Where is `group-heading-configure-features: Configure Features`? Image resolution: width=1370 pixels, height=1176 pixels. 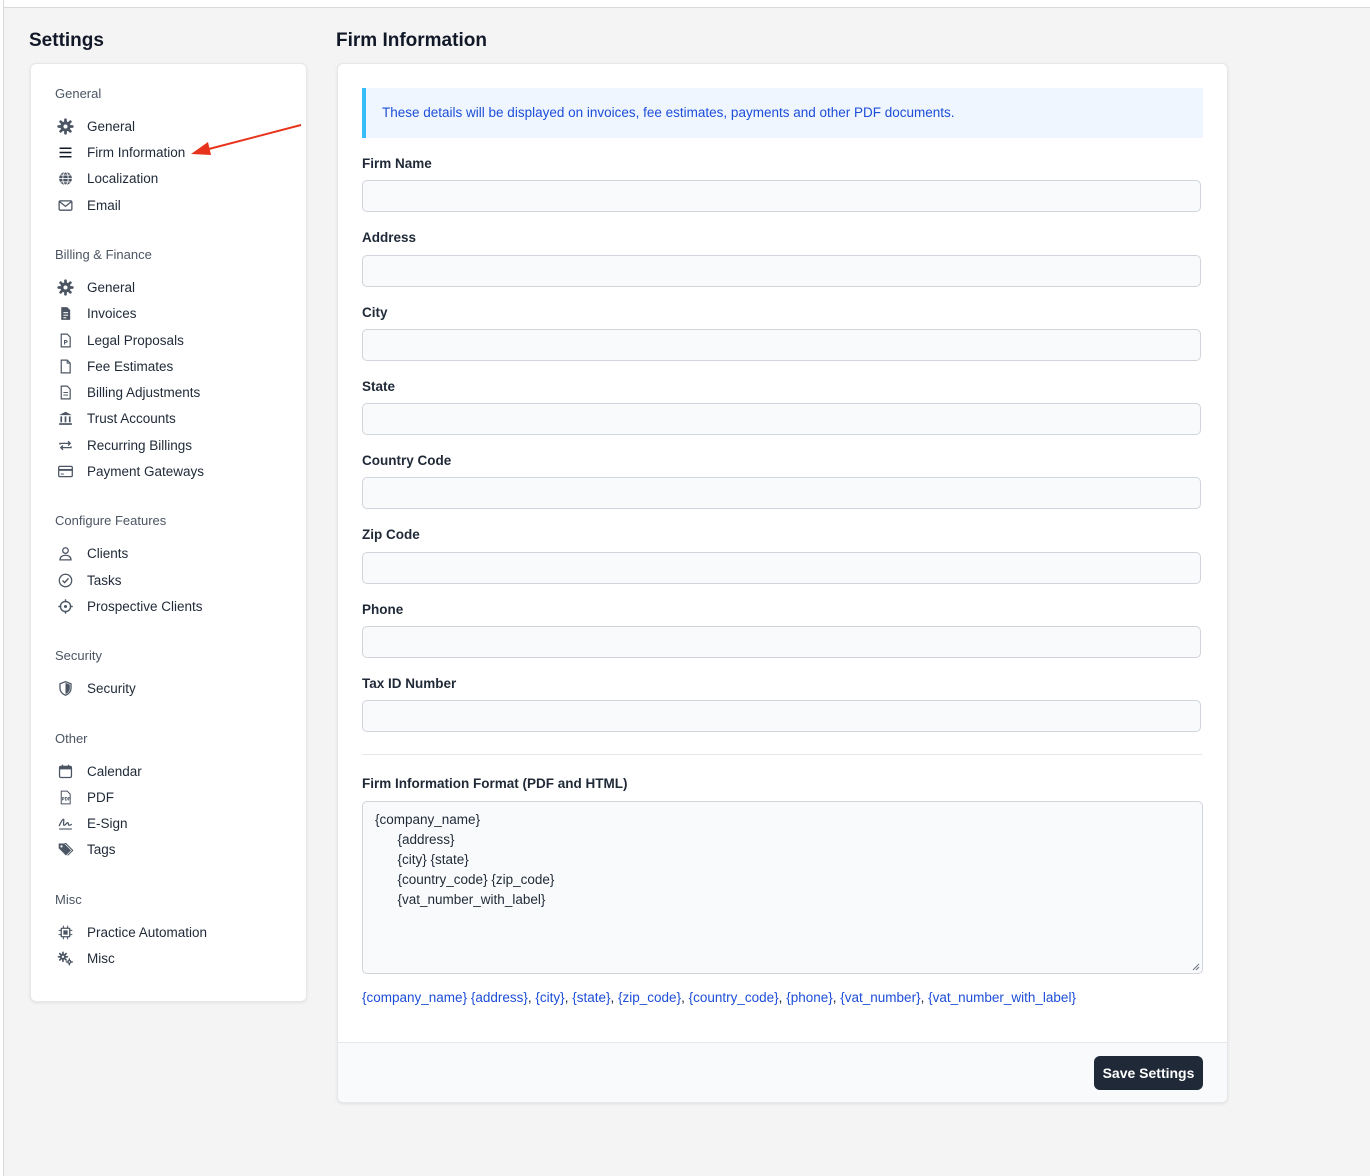
group-heading-configure-features: Configure Features is located at coordinates (111, 520).